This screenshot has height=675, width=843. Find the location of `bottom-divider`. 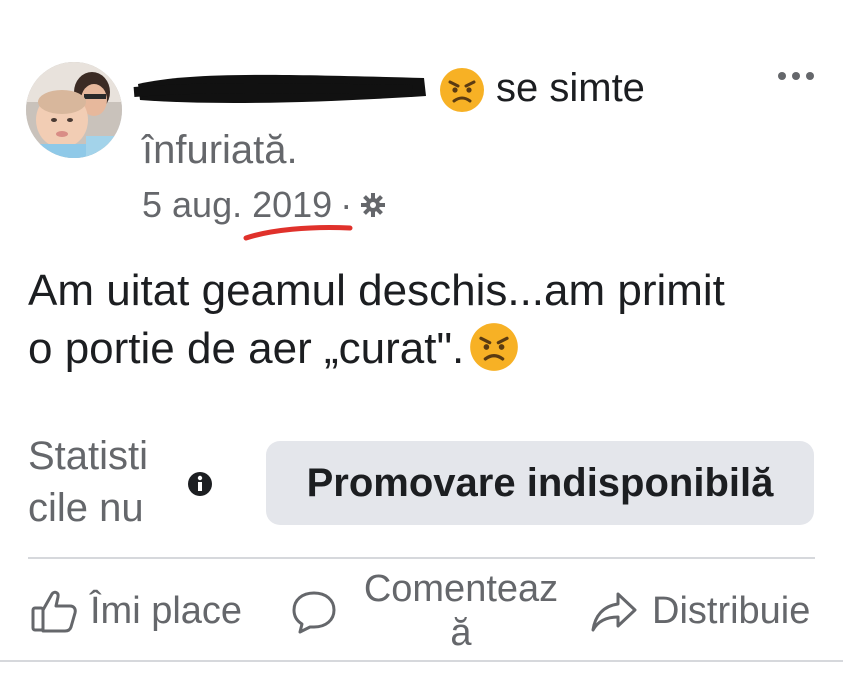

bottom-divider is located at coordinates (421, 661).